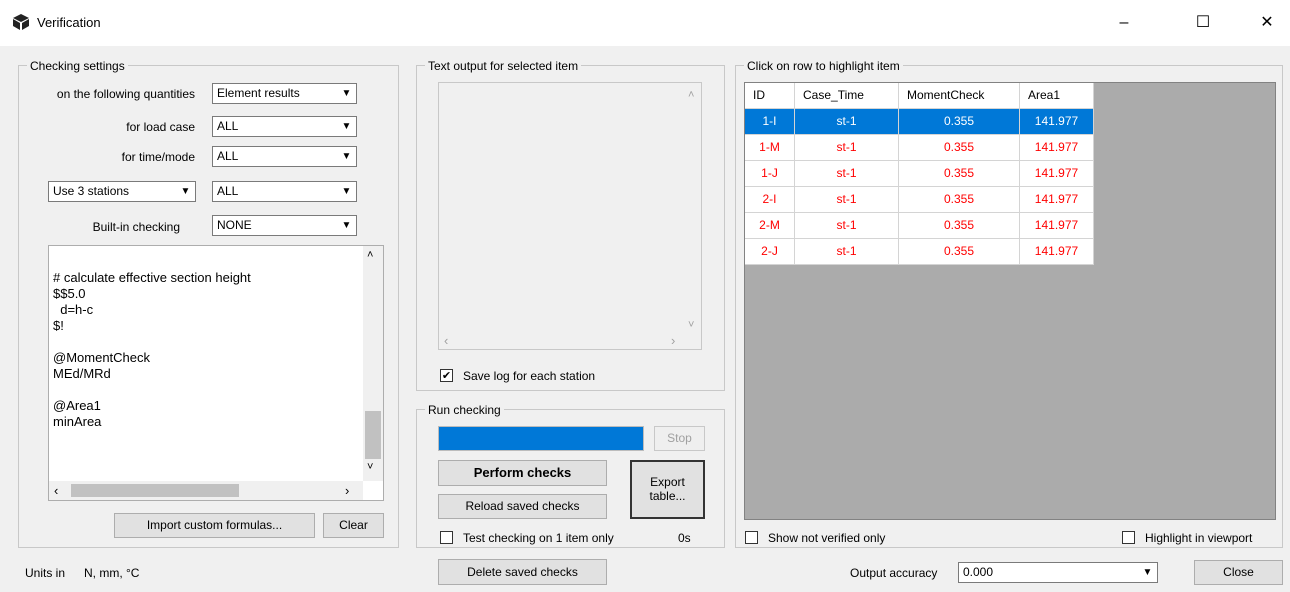  I want to click on stations-value: Use 3 stations, so click(91, 191).